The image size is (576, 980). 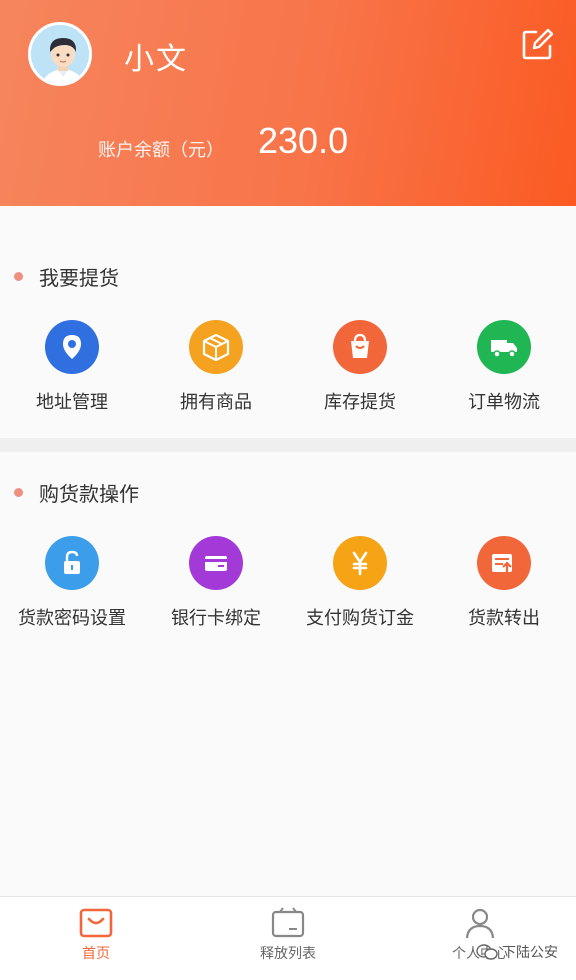 What do you see at coordinates (216, 402) in the screenshot?
I see `item-label: 拥有商品` at bounding box center [216, 402].